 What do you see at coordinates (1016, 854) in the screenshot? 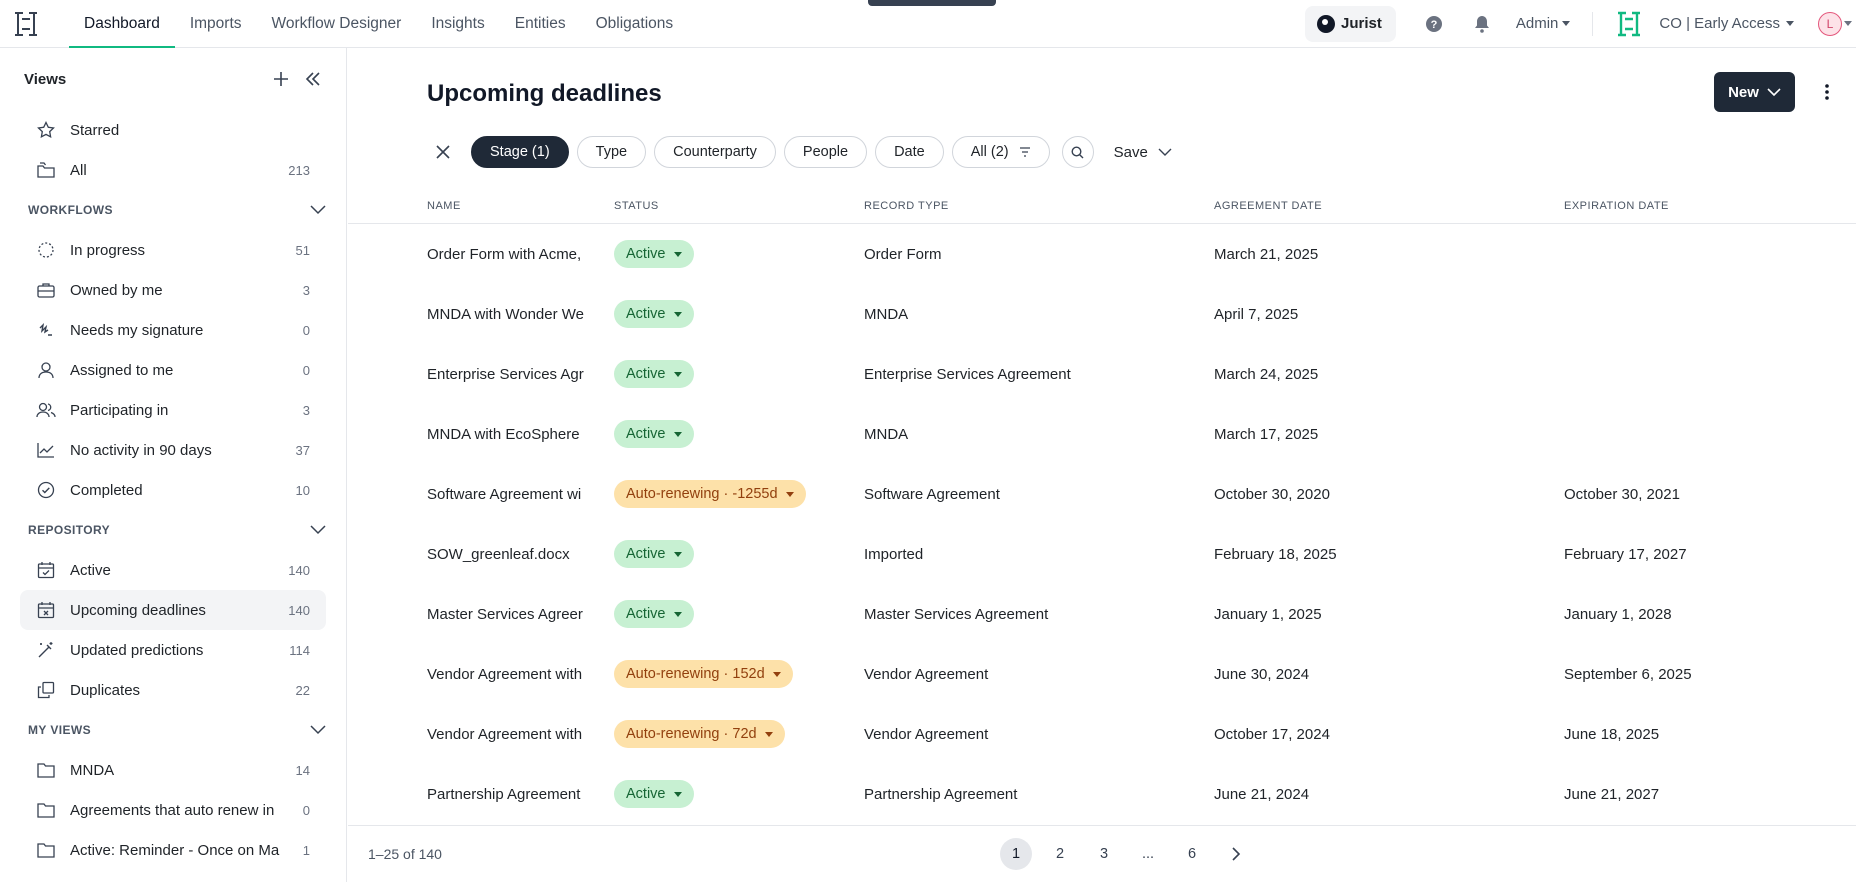
I see `page-button: 1` at bounding box center [1016, 854].